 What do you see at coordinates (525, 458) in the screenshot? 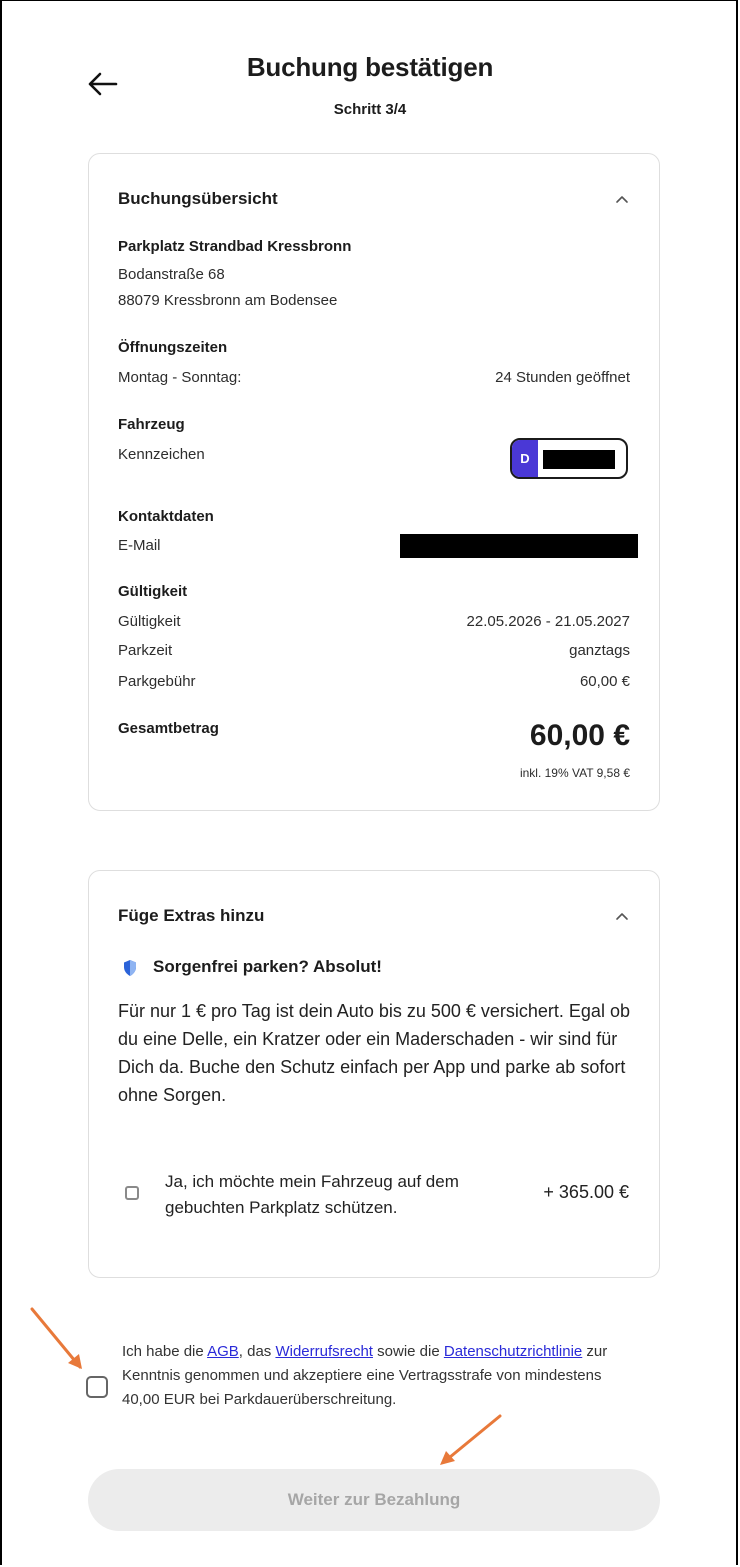
I see `plate-country-code: D` at bounding box center [525, 458].